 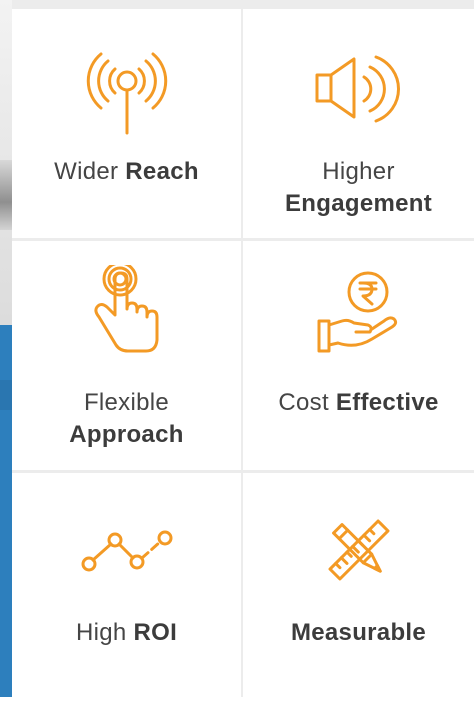 I want to click on label-bold: ROI, so click(x=155, y=632).